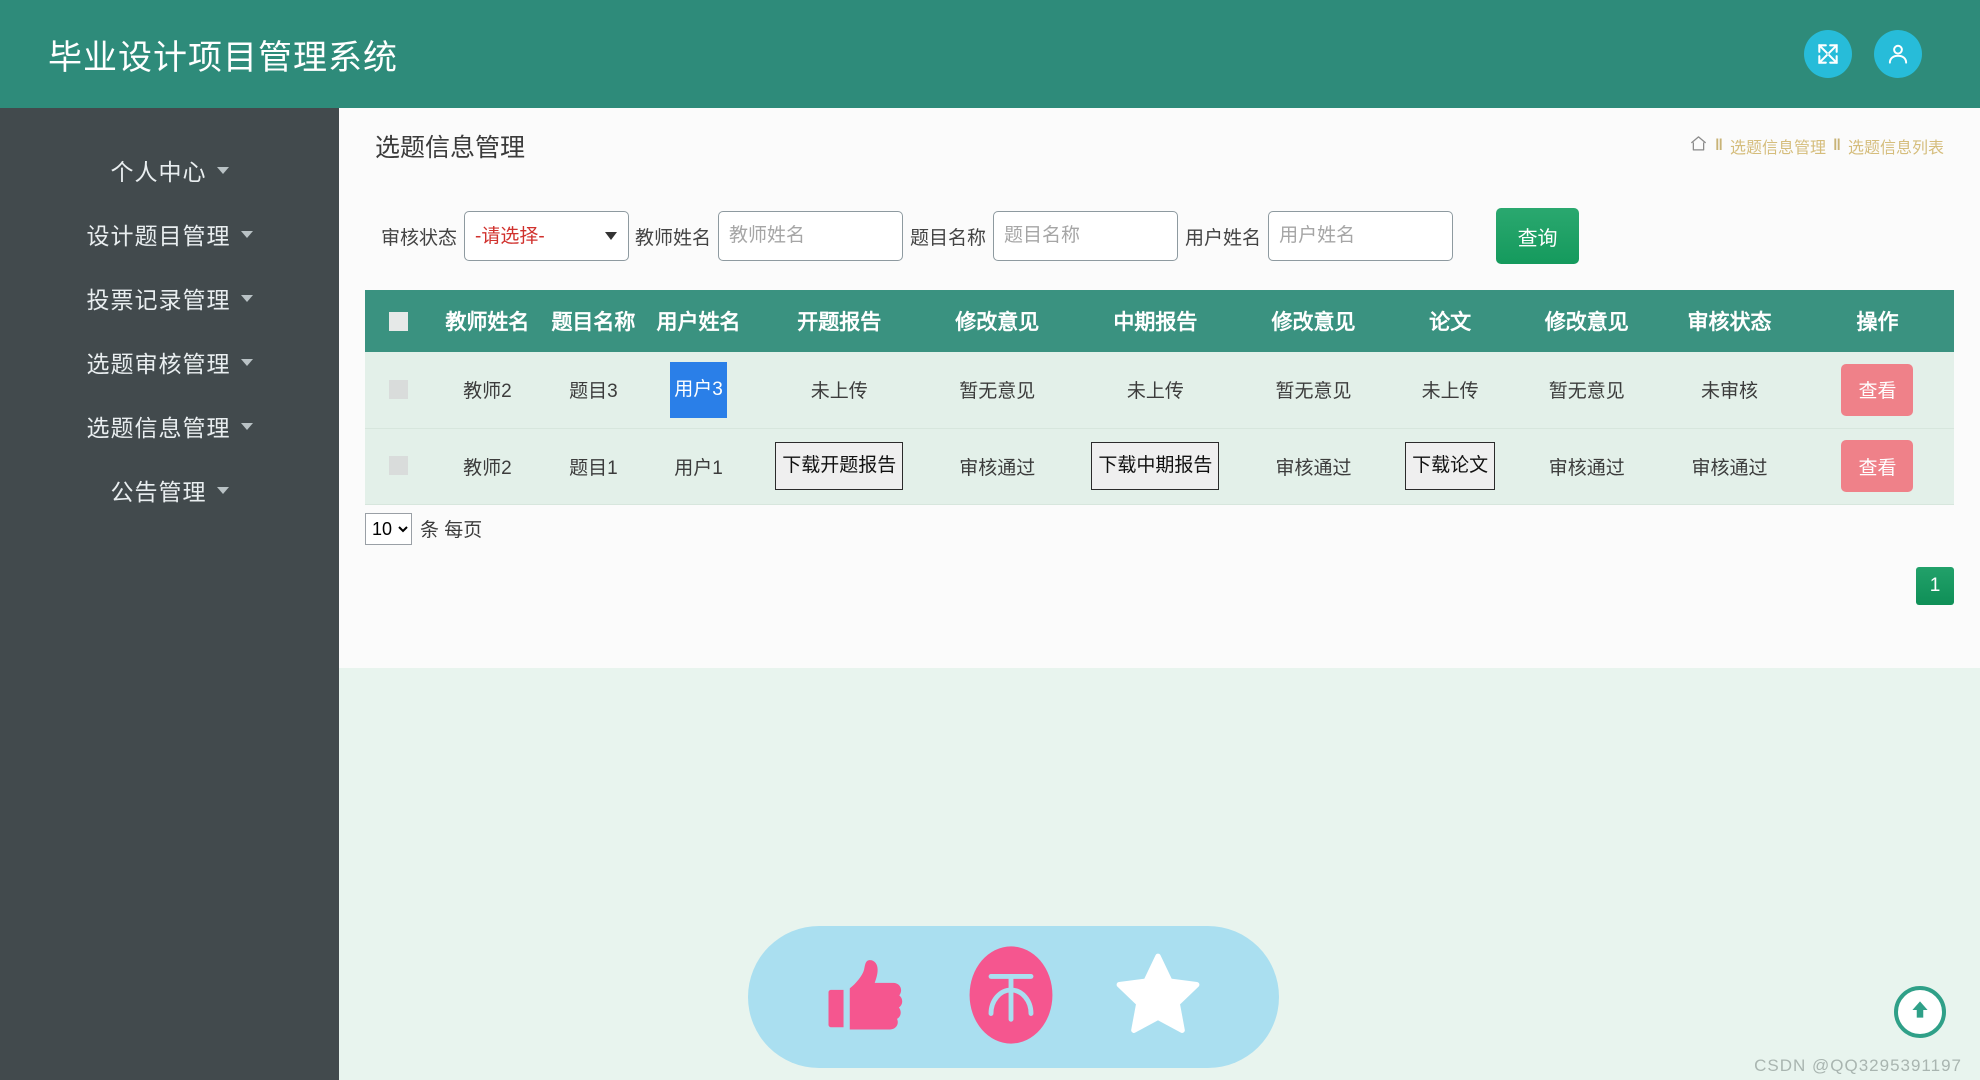 This screenshot has width=1980, height=1080. I want to click on fullscreen-button, so click(1828, 54).